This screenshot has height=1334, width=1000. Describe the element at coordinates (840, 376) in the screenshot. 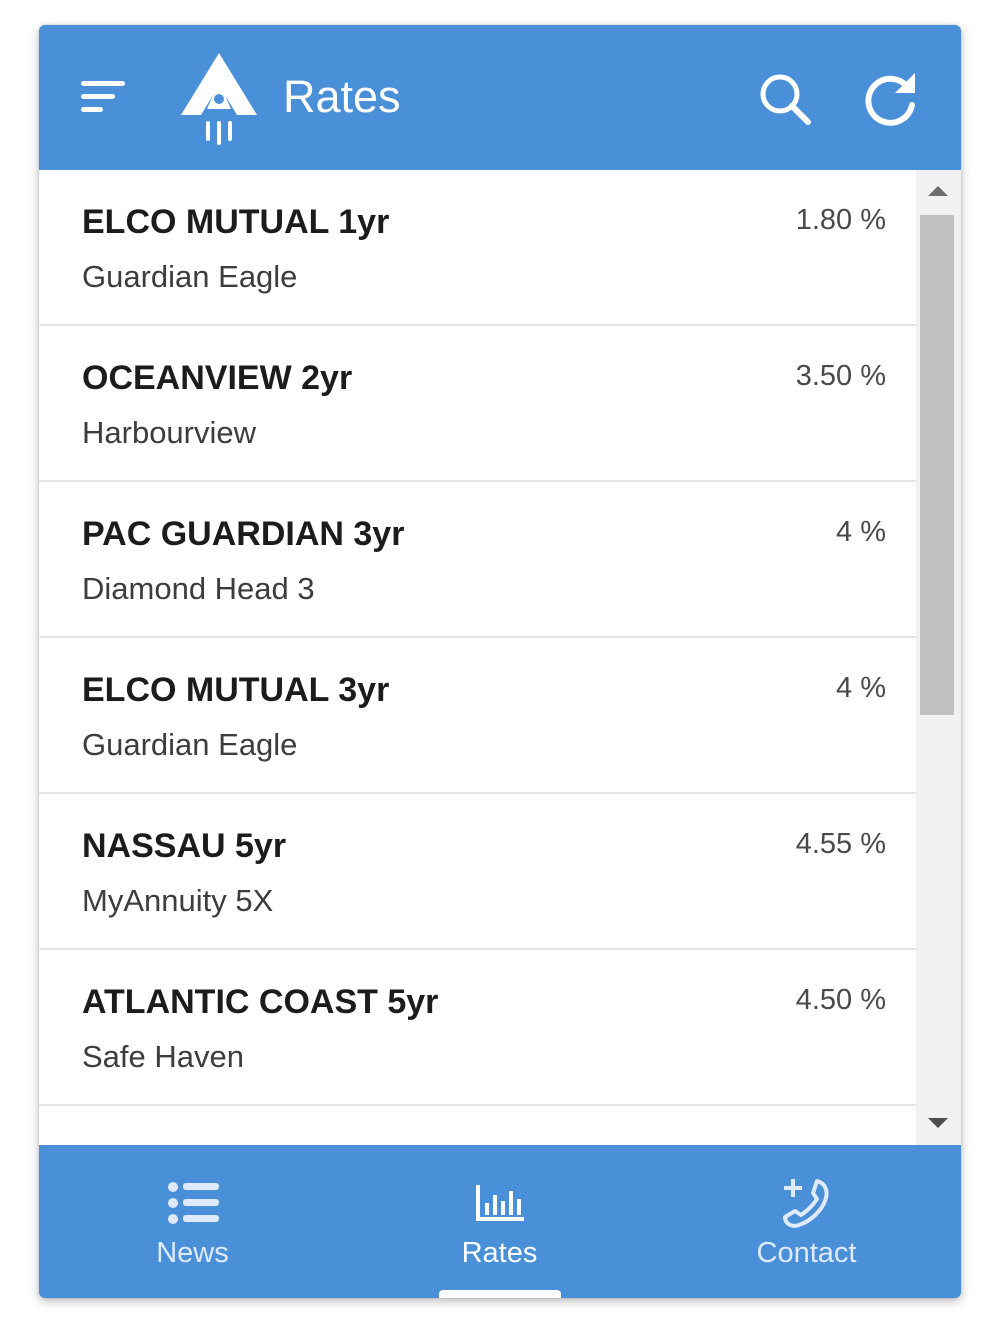

I see `rate-value: 3.50 %` at that location.